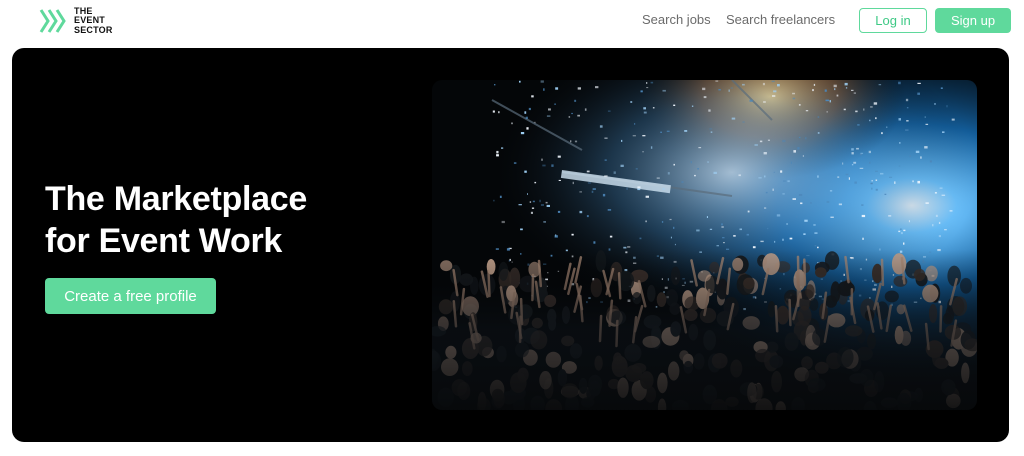 The width and height of the screenshot is (1024, 456). Describe the element at coordinates (676, 19) in the screenshot. I see `search-jobs-link: Search jobs` at that location.